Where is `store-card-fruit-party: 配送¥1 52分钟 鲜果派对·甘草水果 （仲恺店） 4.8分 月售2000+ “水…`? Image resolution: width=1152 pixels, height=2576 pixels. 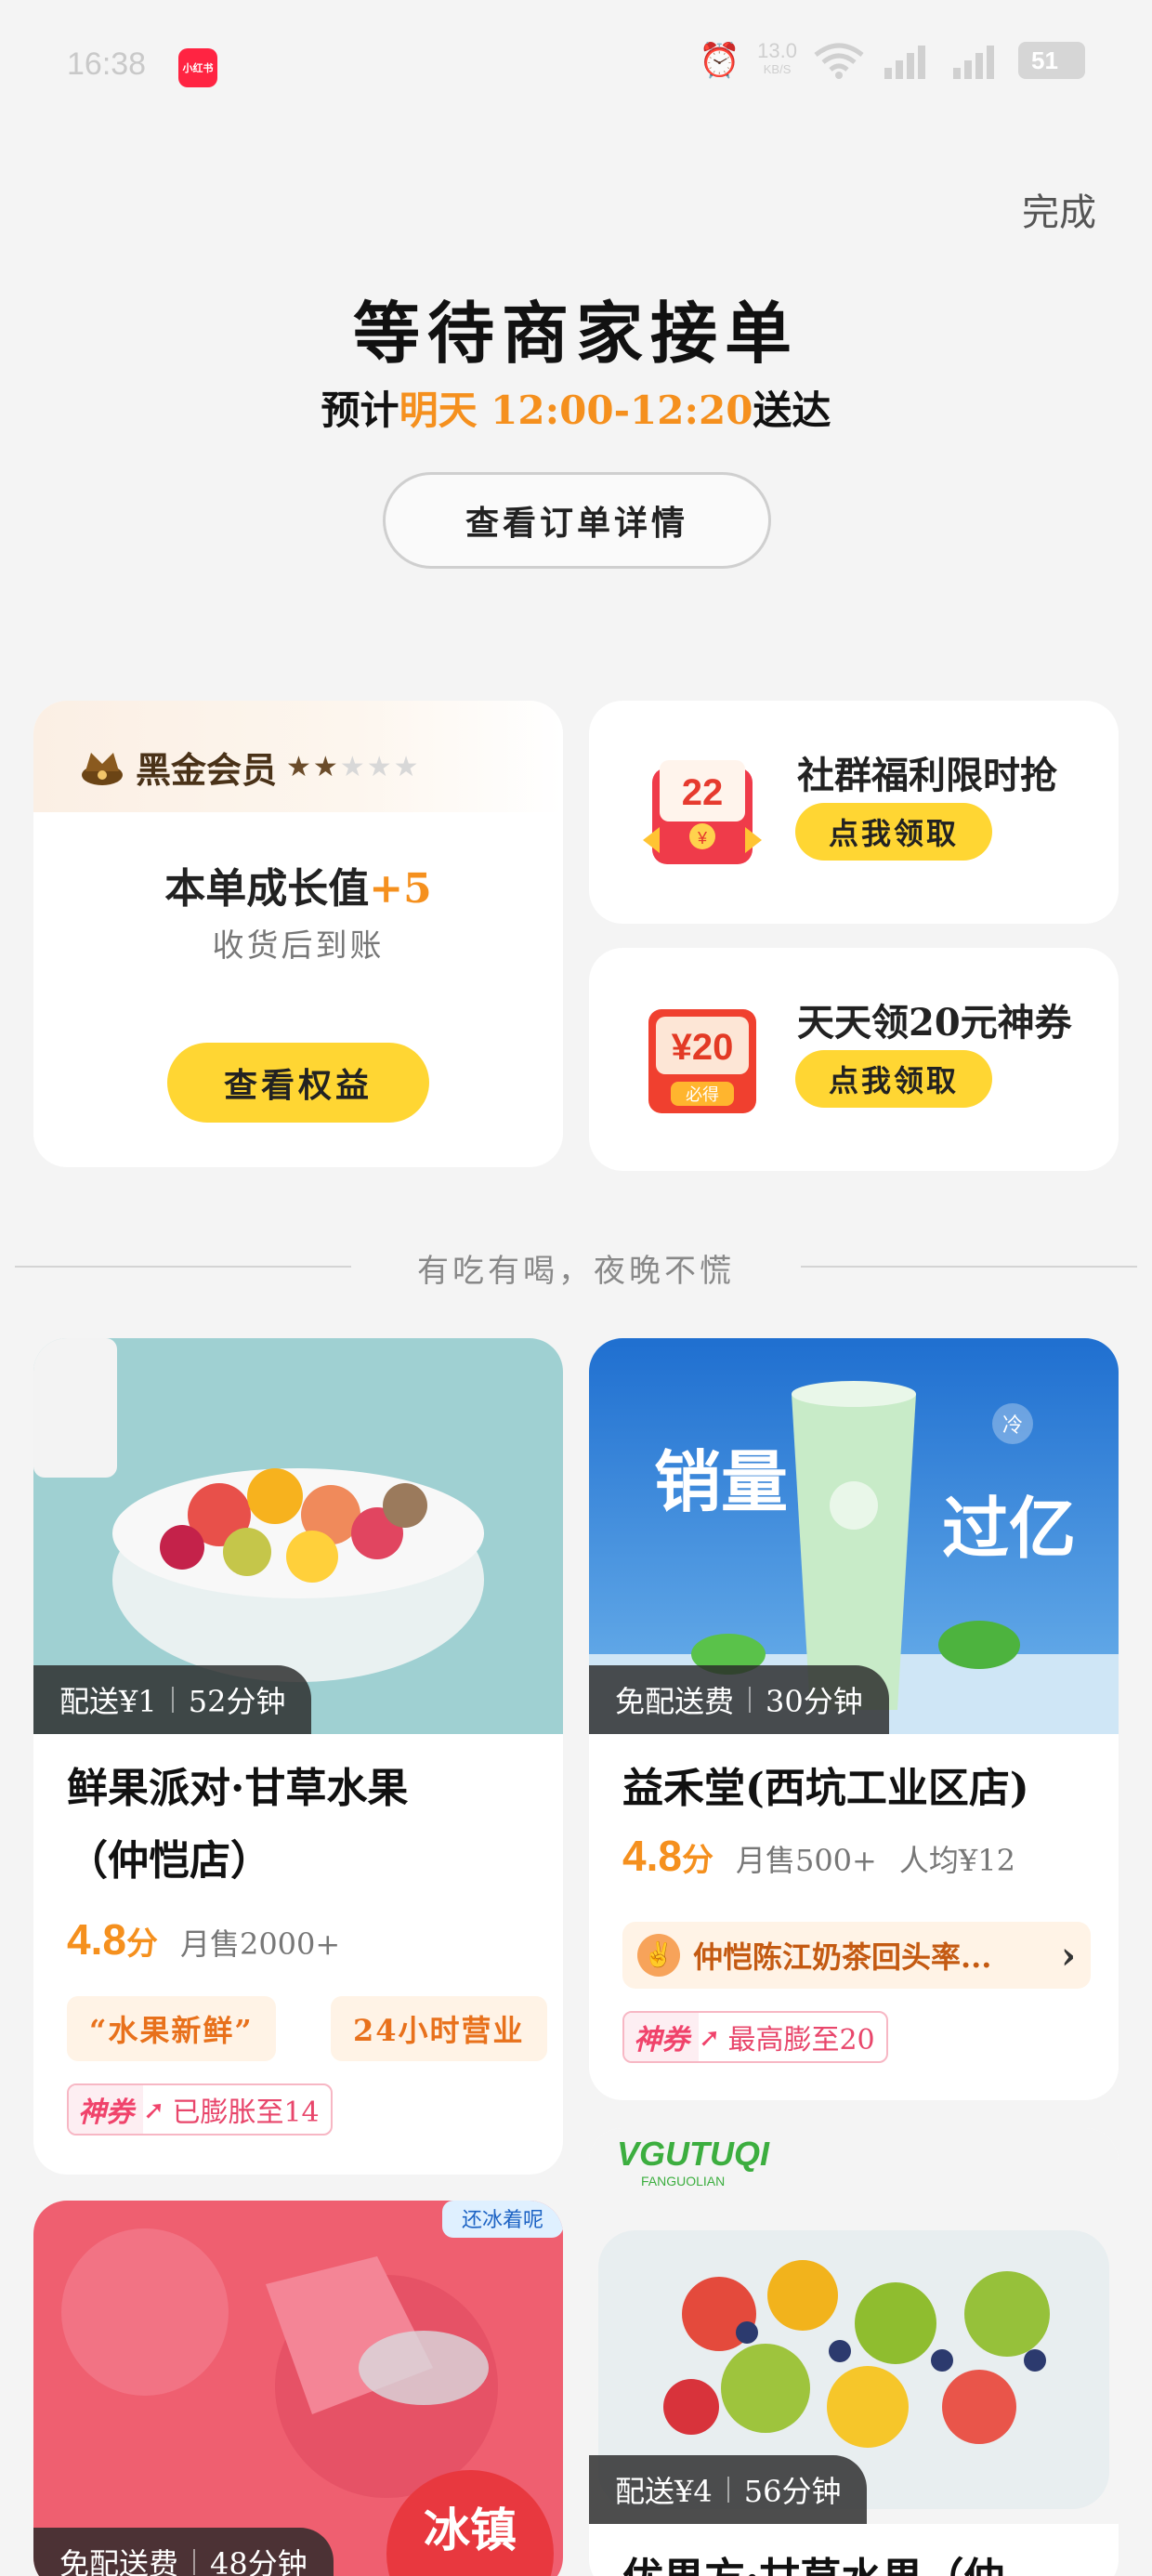
store-card-fruit-party: 配送¥1 52分钟 鲜果派对·甘草水果 （仲恺店） 4.8分 月售2000+ “水… is located at coordinates (298, 1756).